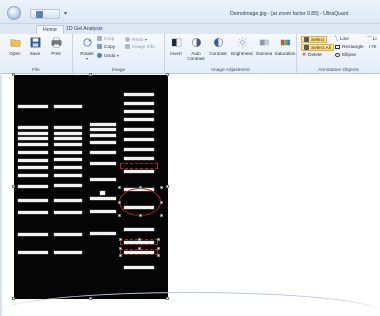 The width and height of the screenshot is (380, 316). Describe the element at coordinates (285, 50) in the screenshot. I see `saturation-button: Saturation` at that location.